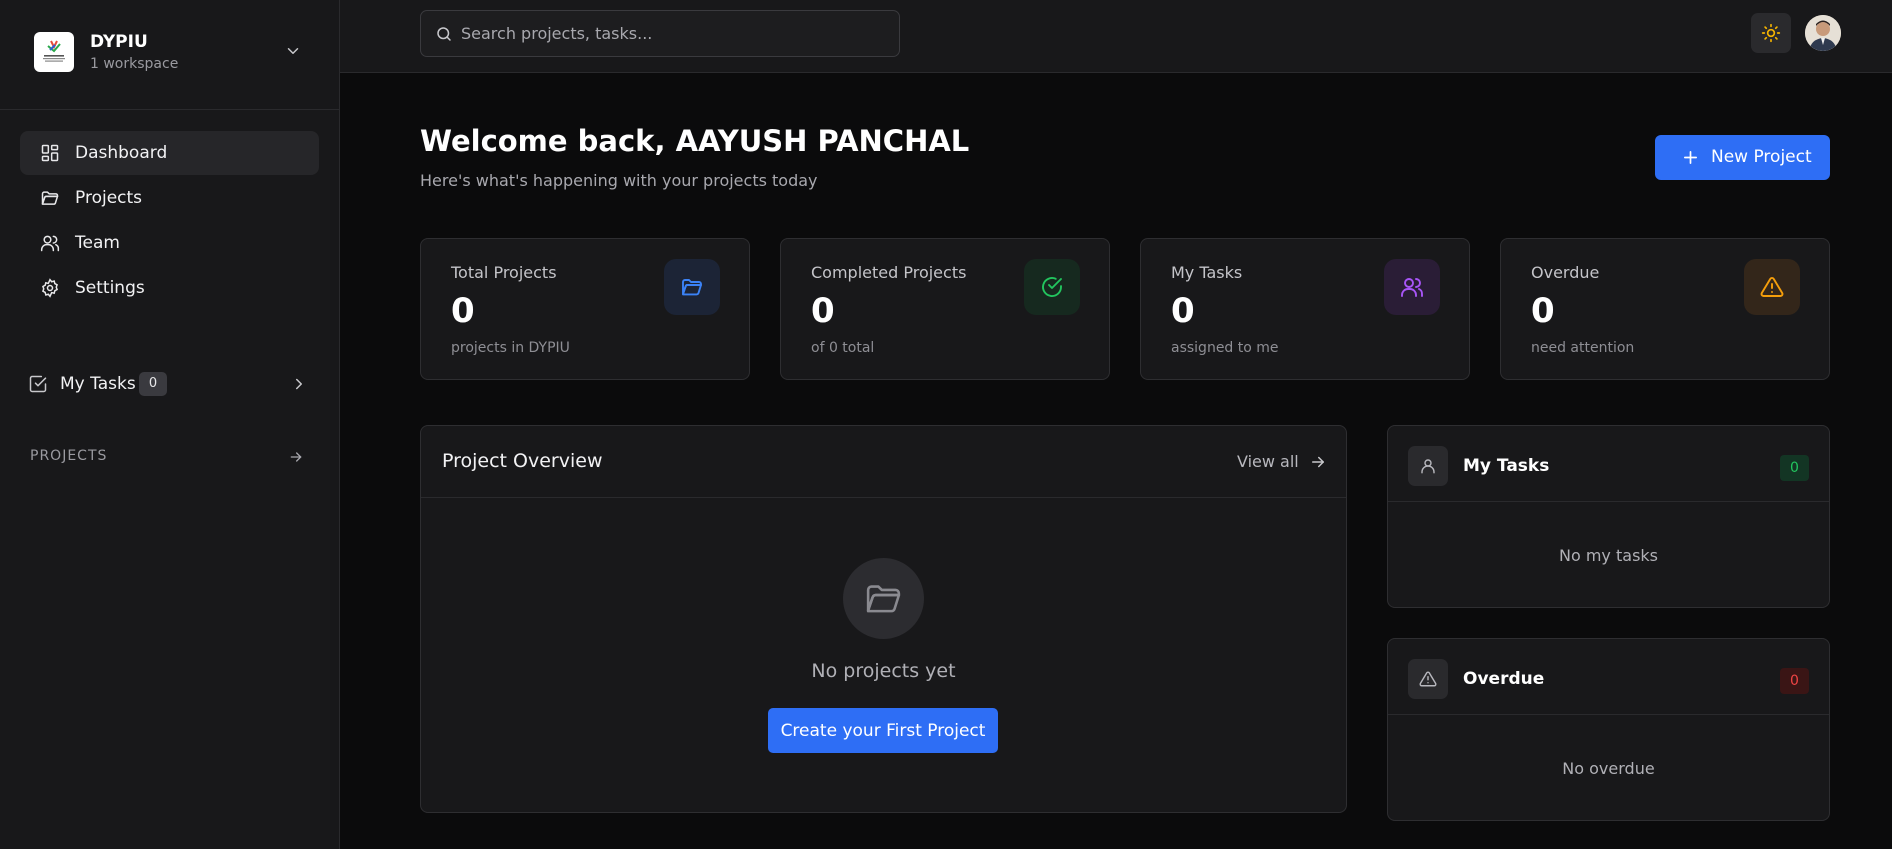 Image resolution: width=1892 pixels, height=849 pixels. Describe the element at coordinates (676, 33) in the screenshot. I see `search-input` at that location.